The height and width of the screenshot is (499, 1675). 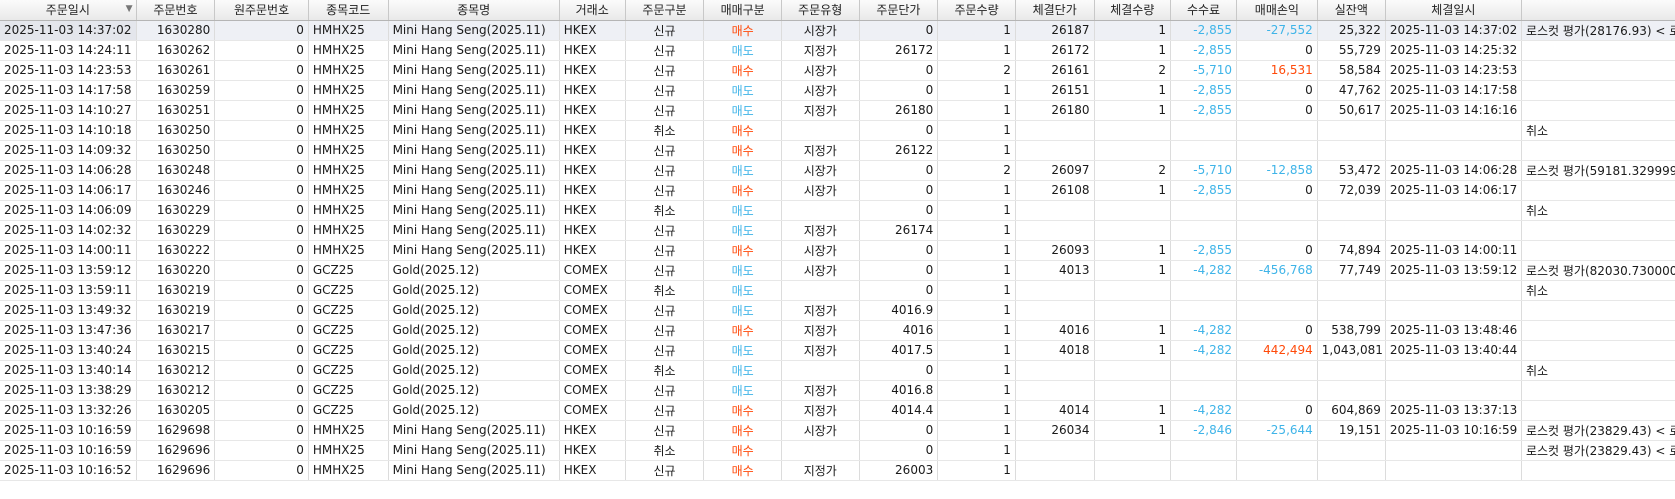 I want to click on fill-qty-cell, so click(x=1133, y=230).